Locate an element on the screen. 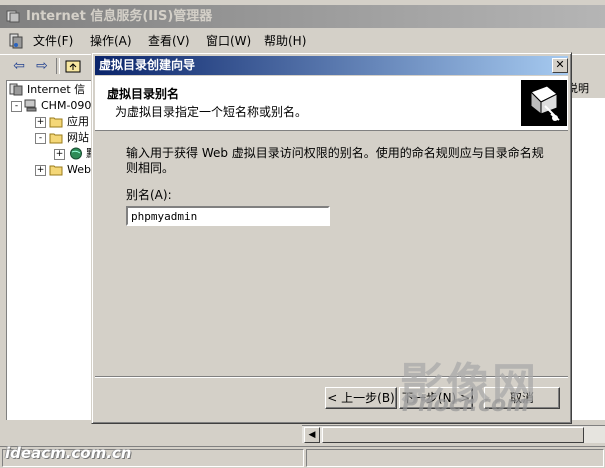 This screenshot has height=468, width=605. wizard-title: 虚拟目录创建向导 is located at coordinates (147, 65).